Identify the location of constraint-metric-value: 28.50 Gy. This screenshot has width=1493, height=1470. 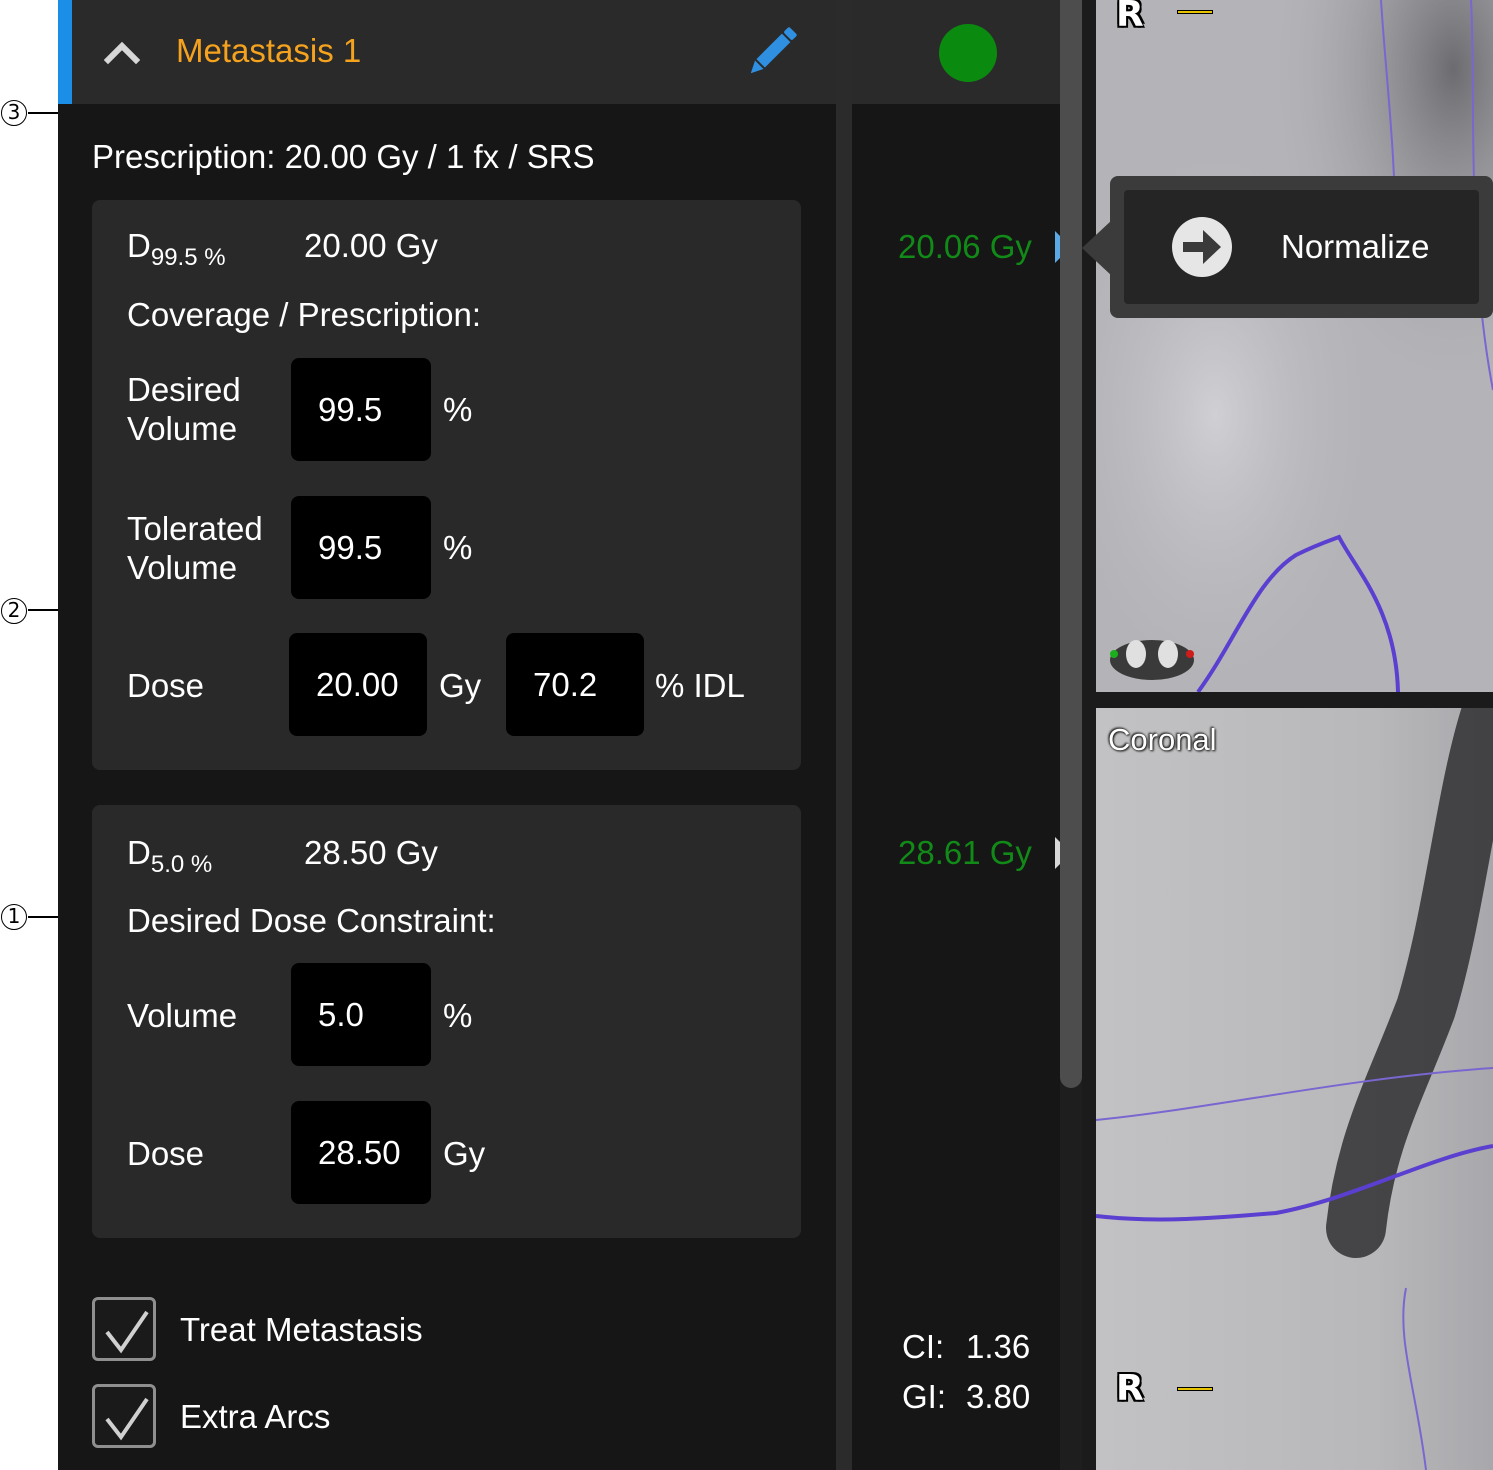
(371, 852).